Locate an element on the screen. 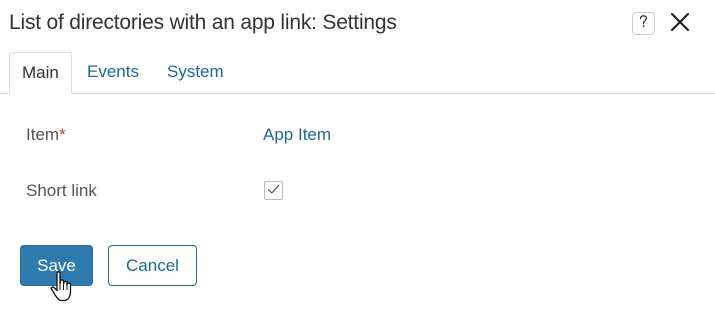 The width and height of the screenshot is (715, 320). close-button is located at coordinates (680, 24).